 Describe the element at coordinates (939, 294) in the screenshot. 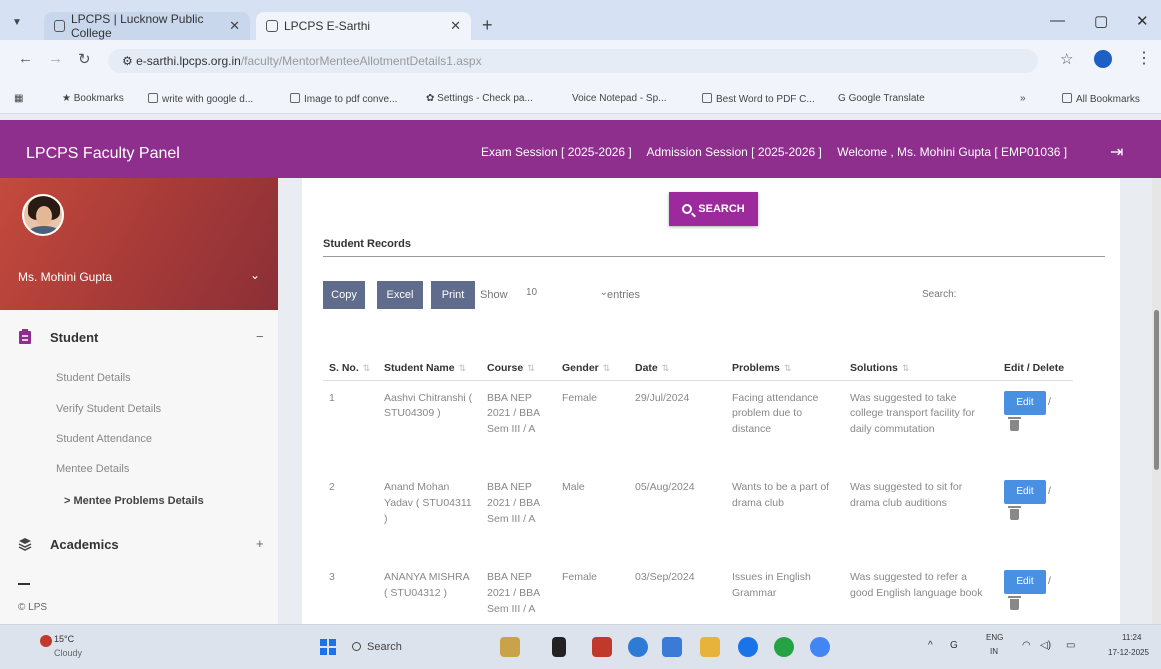

I see `search-field-label: Search:` at that location.